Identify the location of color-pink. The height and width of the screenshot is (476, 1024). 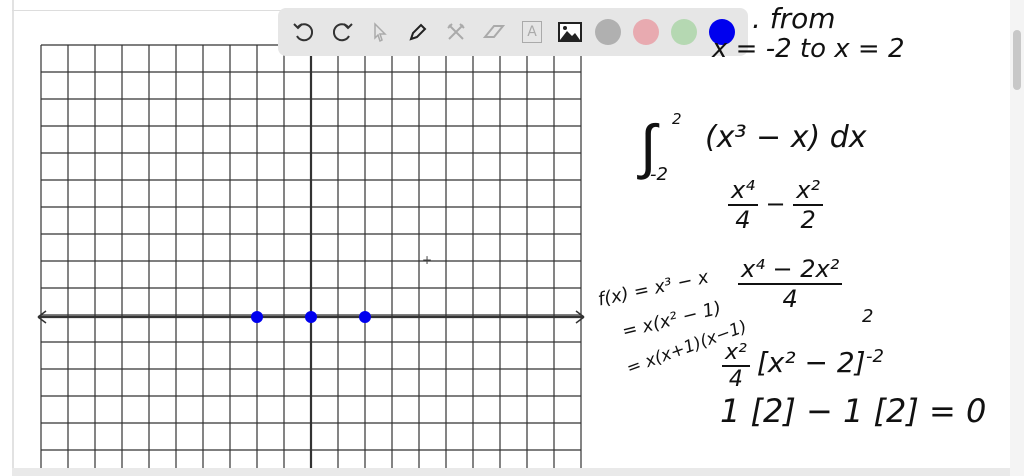
(646, 32).